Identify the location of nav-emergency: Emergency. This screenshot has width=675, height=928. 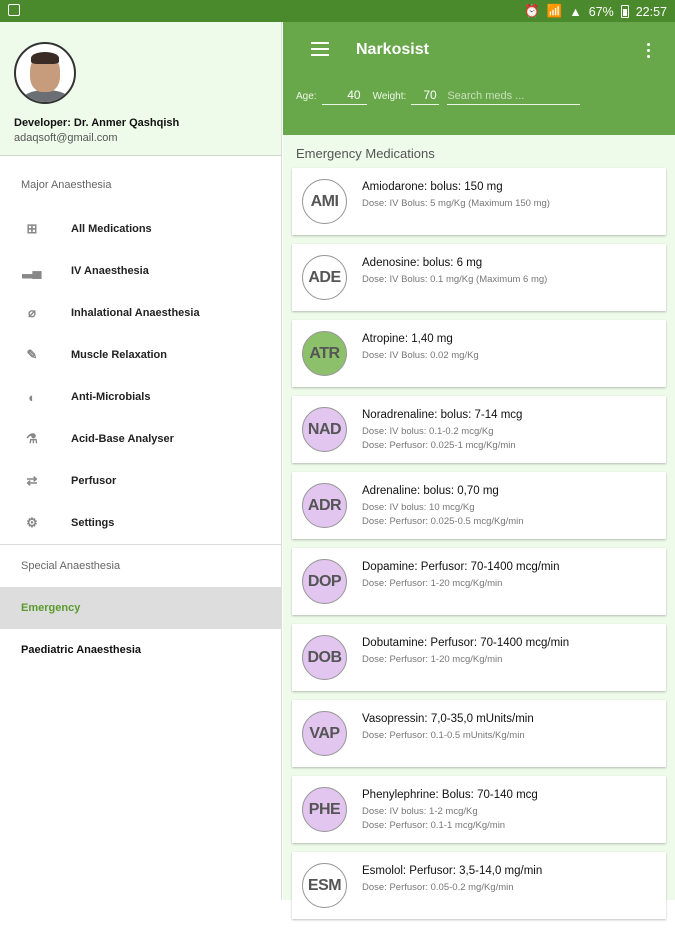
(140, 608).